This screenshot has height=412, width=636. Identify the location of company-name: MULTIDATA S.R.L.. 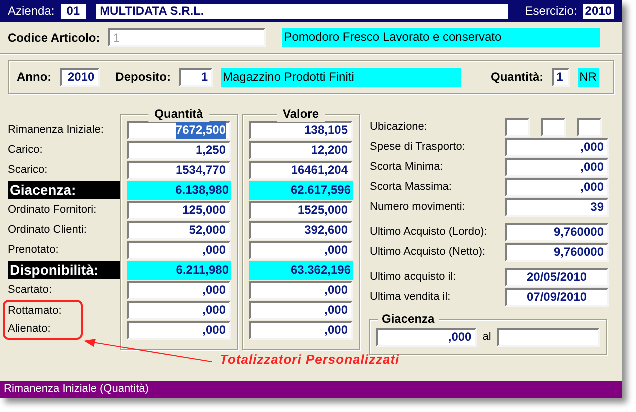
(302, 11).